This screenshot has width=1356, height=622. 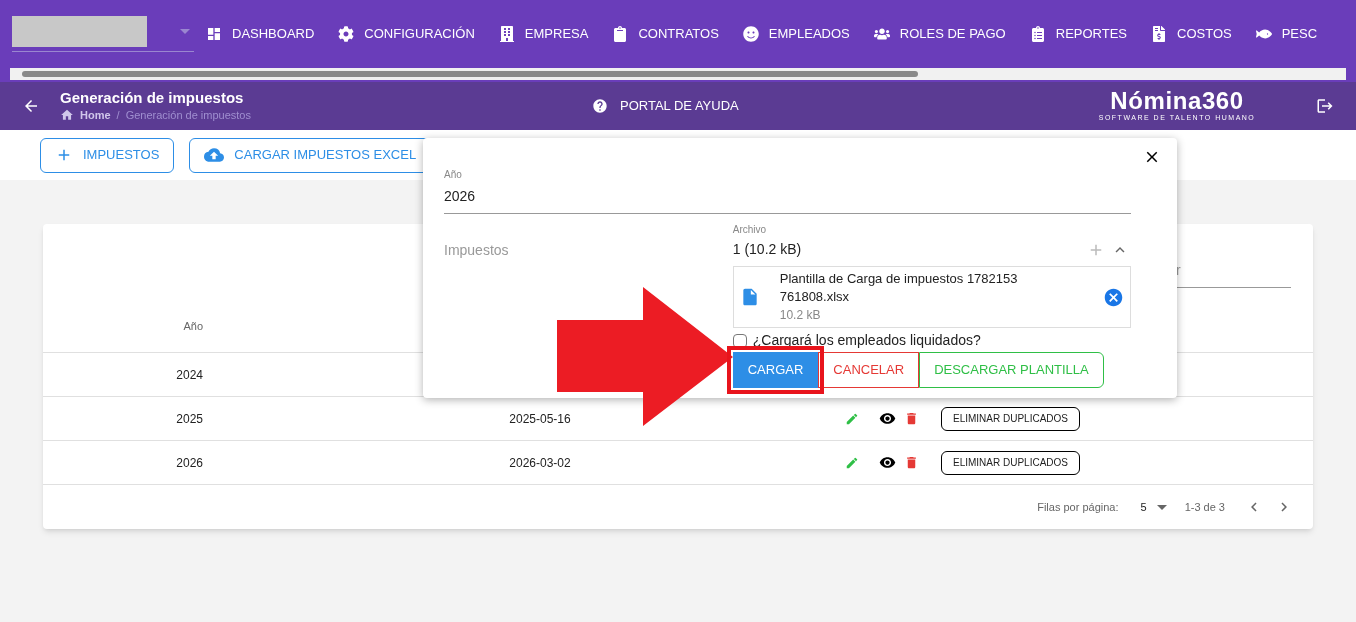 What do you see at coordinates (103, 34) in the screenshot?
I see `company-select` at bounding box center [103, 34].